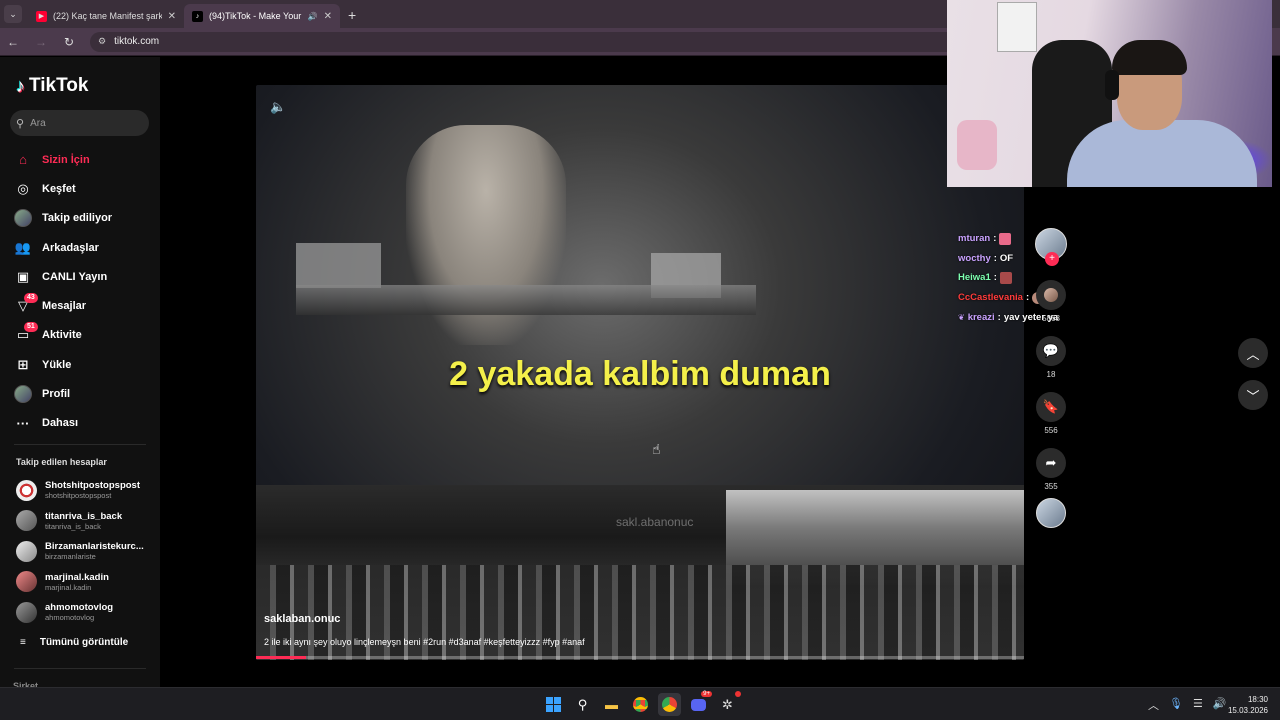  I want to click on following-avatar-icon, so click(23, 218).